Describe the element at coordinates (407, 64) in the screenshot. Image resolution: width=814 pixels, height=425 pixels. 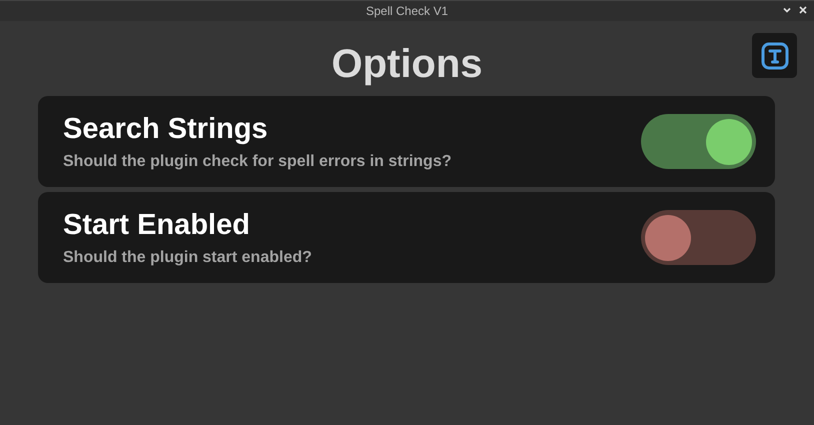
I see `page-heading: Options` at that location.